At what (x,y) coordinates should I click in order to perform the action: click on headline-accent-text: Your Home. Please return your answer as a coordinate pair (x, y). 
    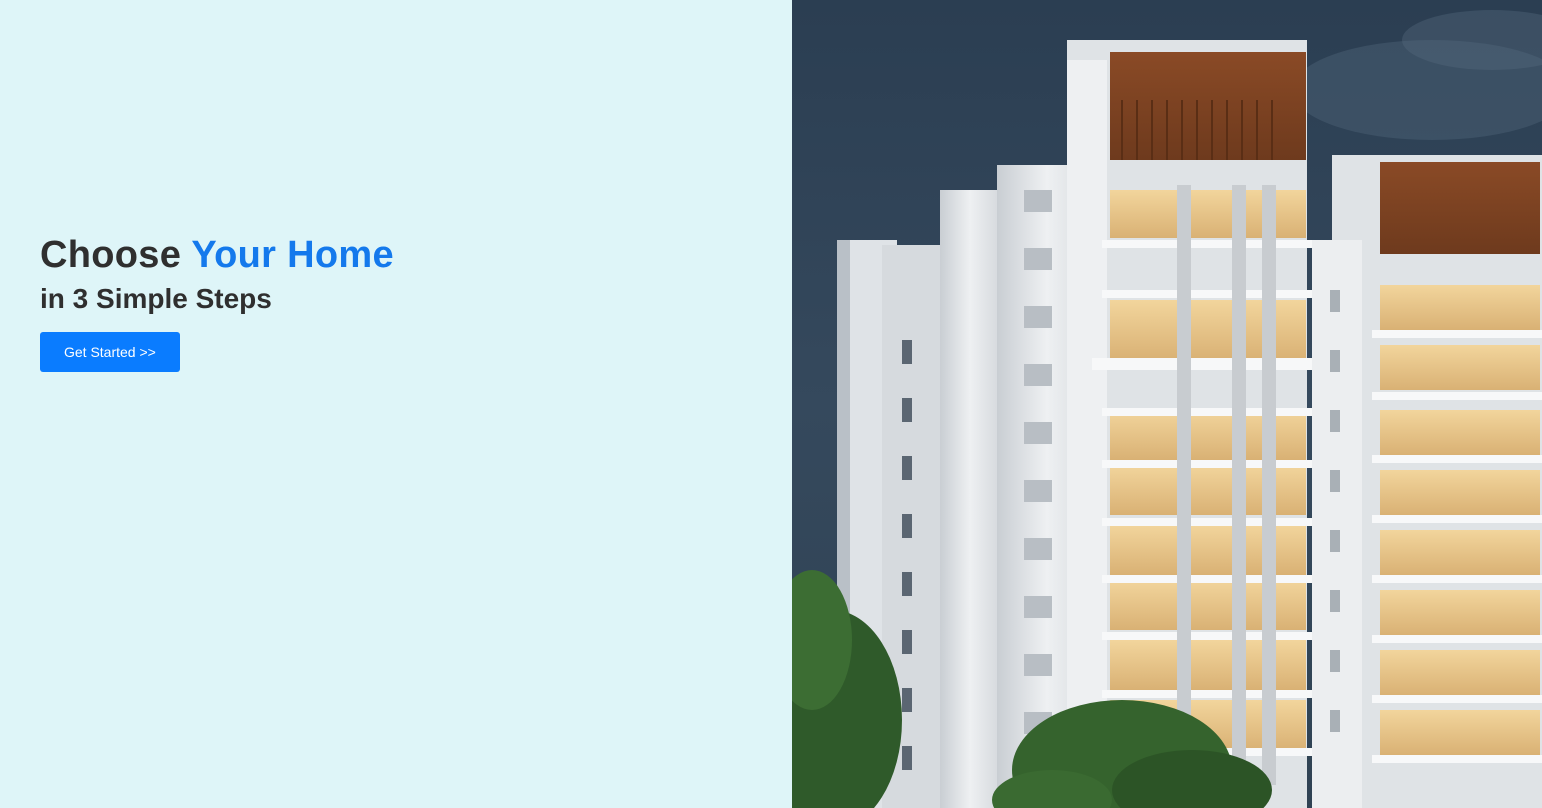
    Looking at the image, I should click on (292, 255).